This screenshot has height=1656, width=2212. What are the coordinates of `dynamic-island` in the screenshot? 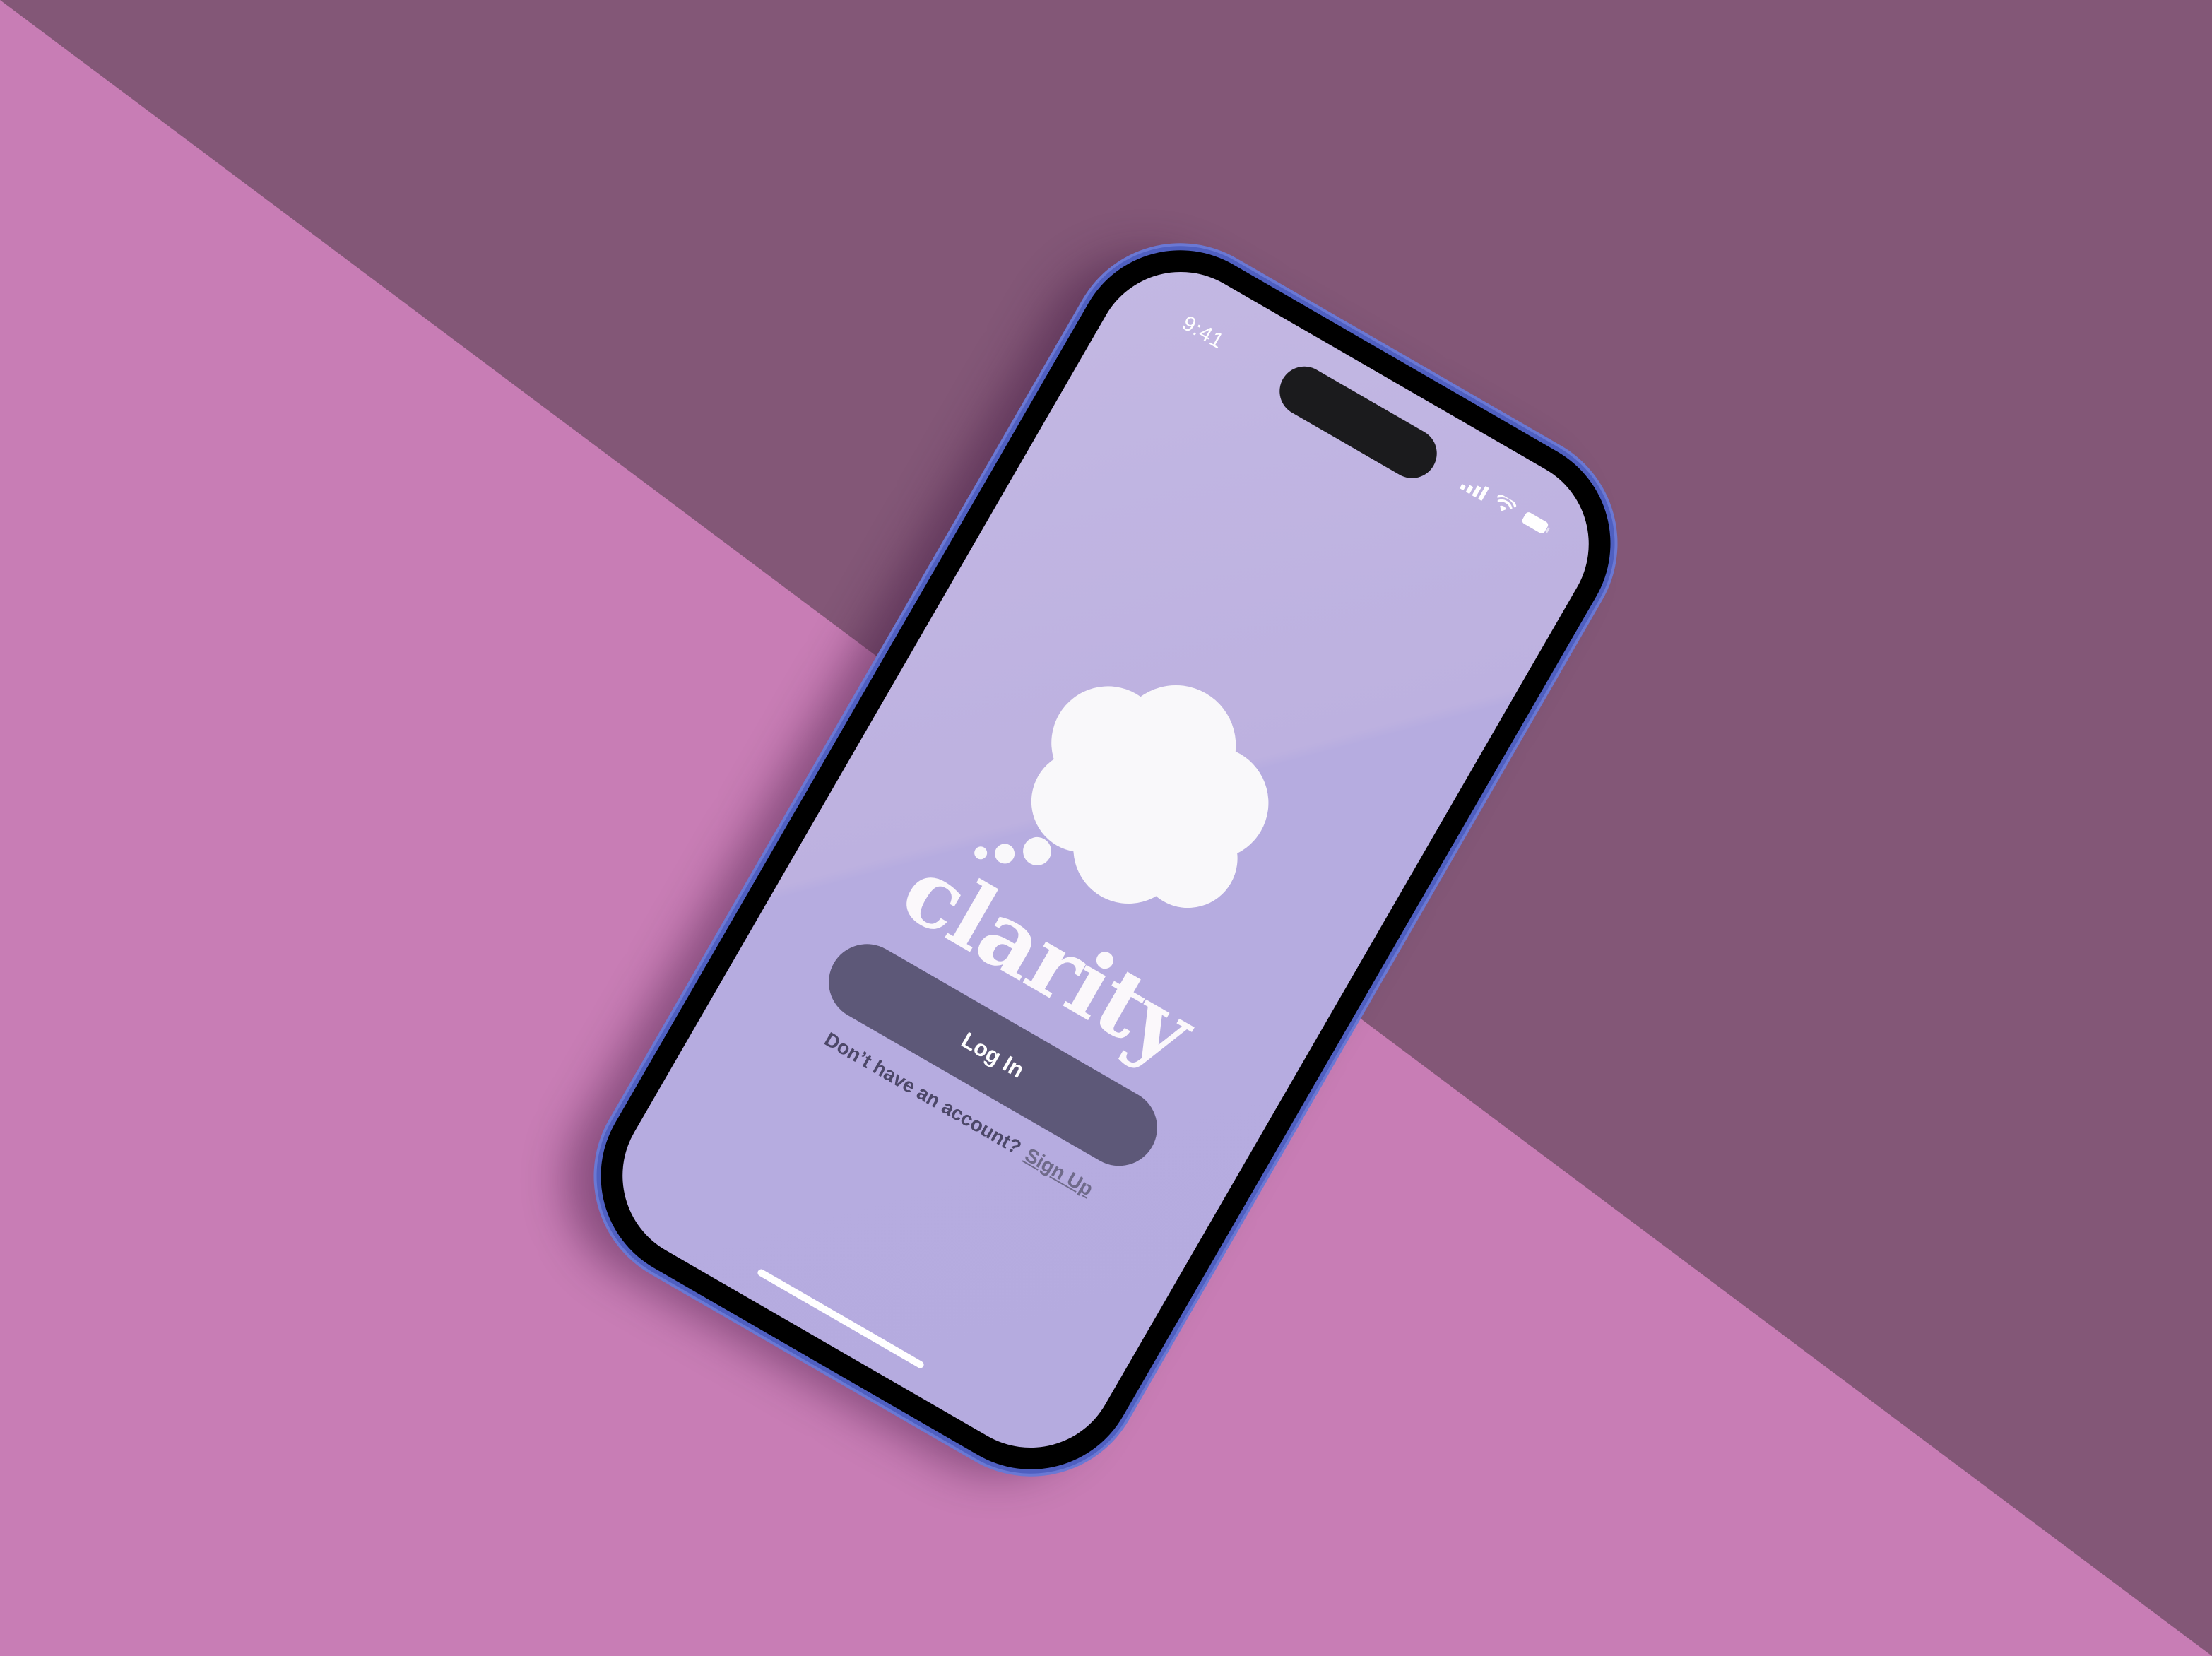 It's located at (1358, 422).